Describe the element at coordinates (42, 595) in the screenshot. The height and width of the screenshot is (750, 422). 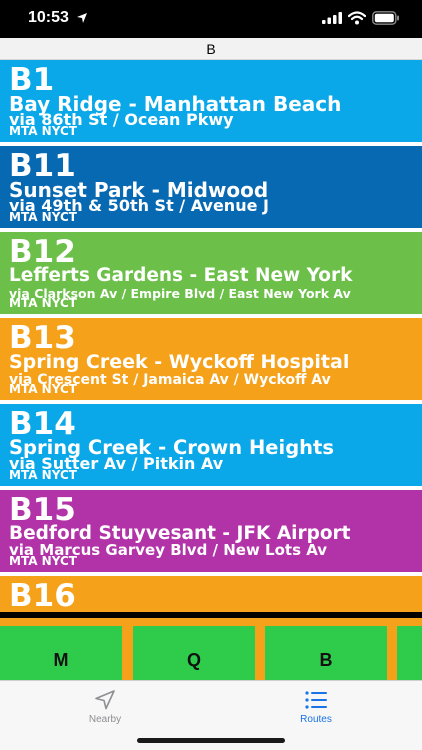
I see `route-number: B16` at that location.